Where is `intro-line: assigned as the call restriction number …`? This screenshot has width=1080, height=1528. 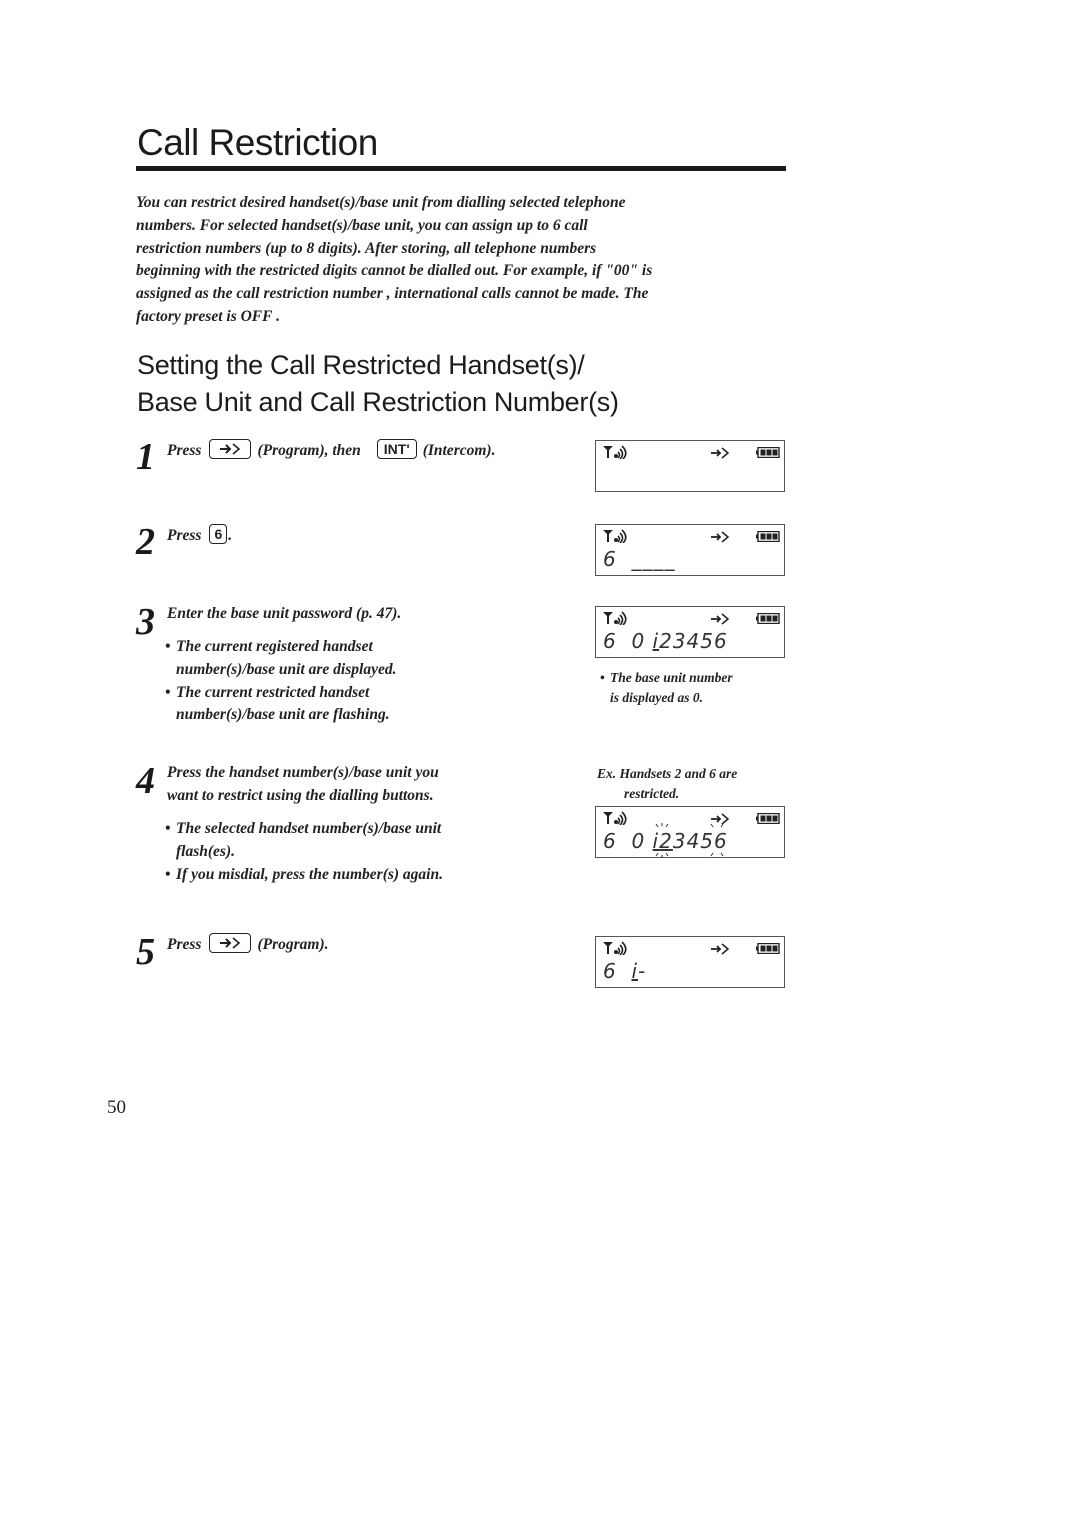
intro-line: assigned as the call restriction number … is located at coordinates (392, 294).